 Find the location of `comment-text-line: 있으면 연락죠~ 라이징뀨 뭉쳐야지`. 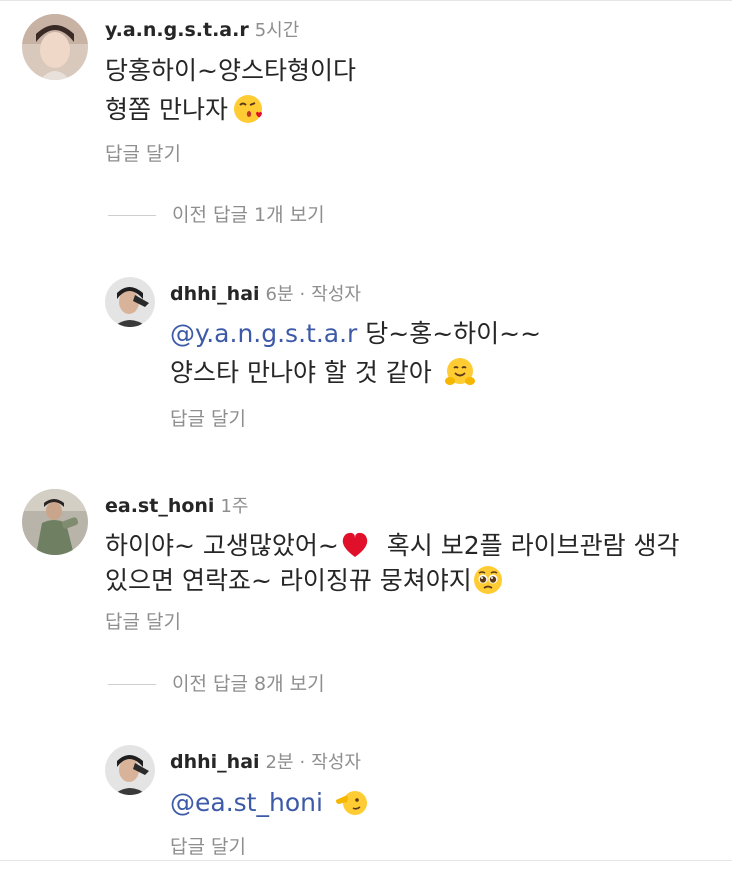

comment-text-line: 있으면 연락죠~ 라이징뀨 뭉쳐야지 is located at coordinates (304, 581).